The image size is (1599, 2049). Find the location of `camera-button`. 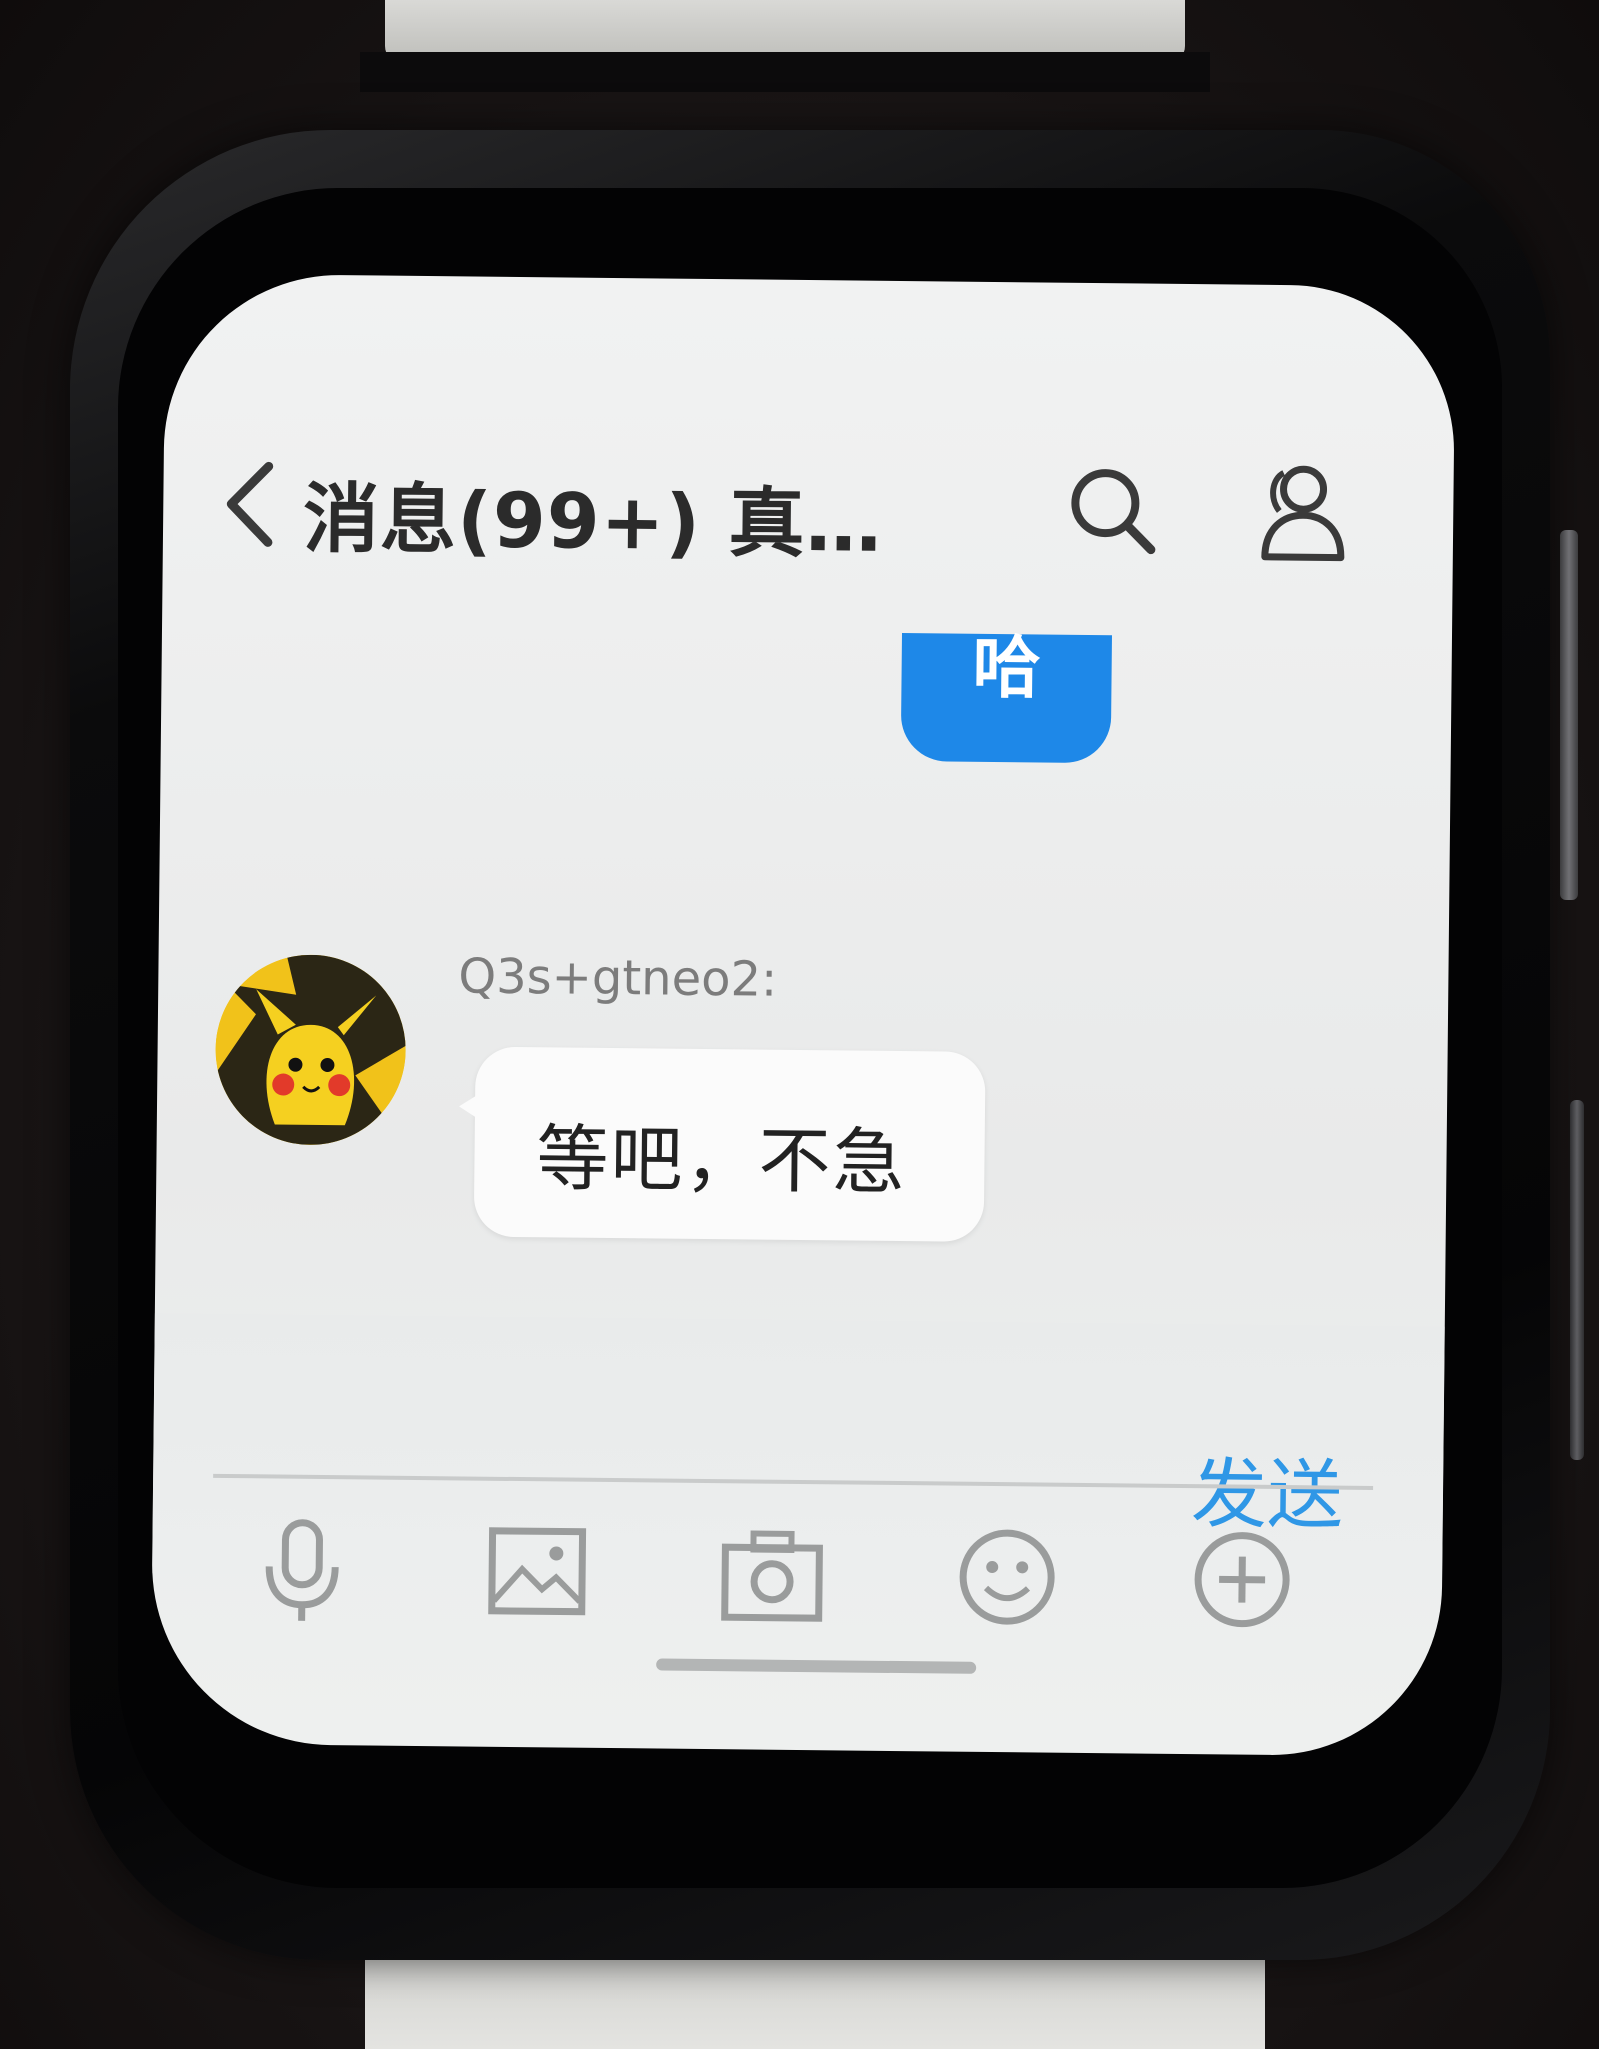

camera-button is located at coordinates (772, 1574).